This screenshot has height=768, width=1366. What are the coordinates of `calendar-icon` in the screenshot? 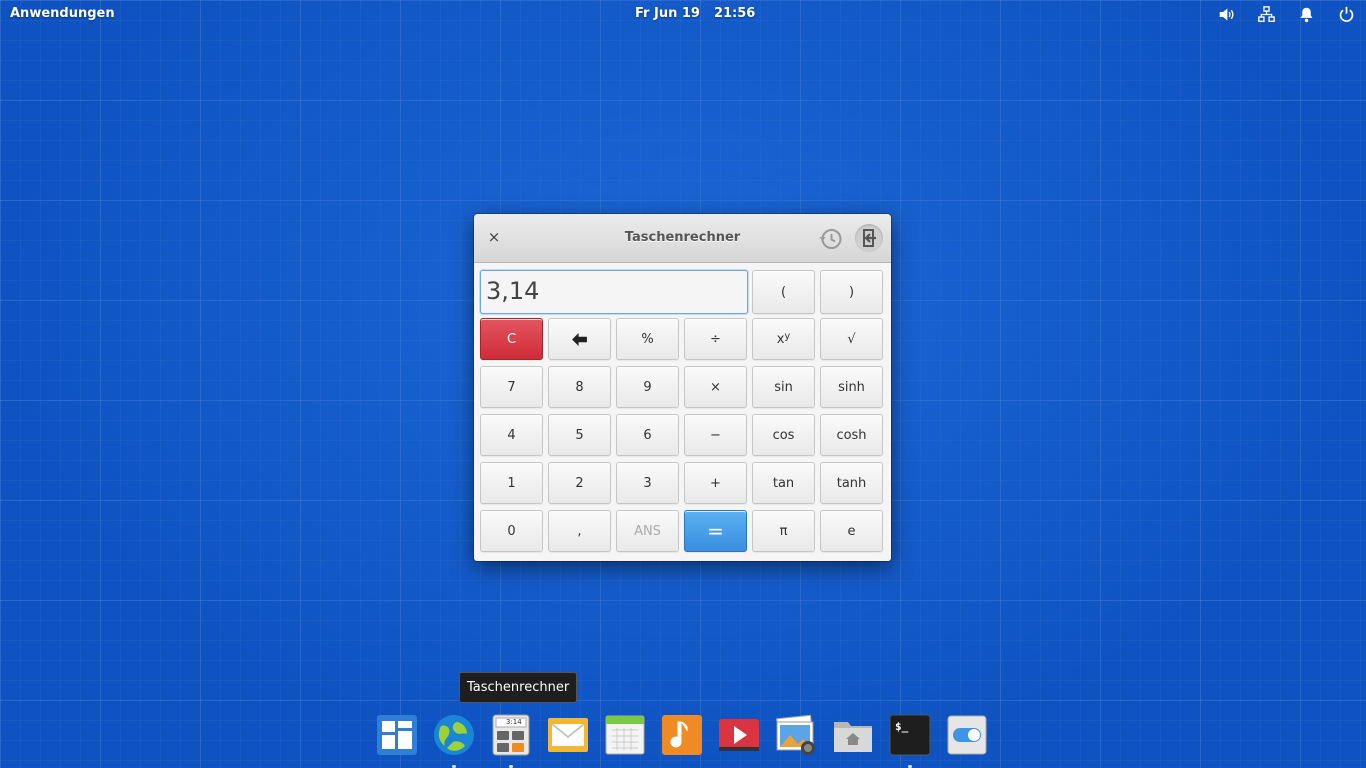 It's located at (625, 735).